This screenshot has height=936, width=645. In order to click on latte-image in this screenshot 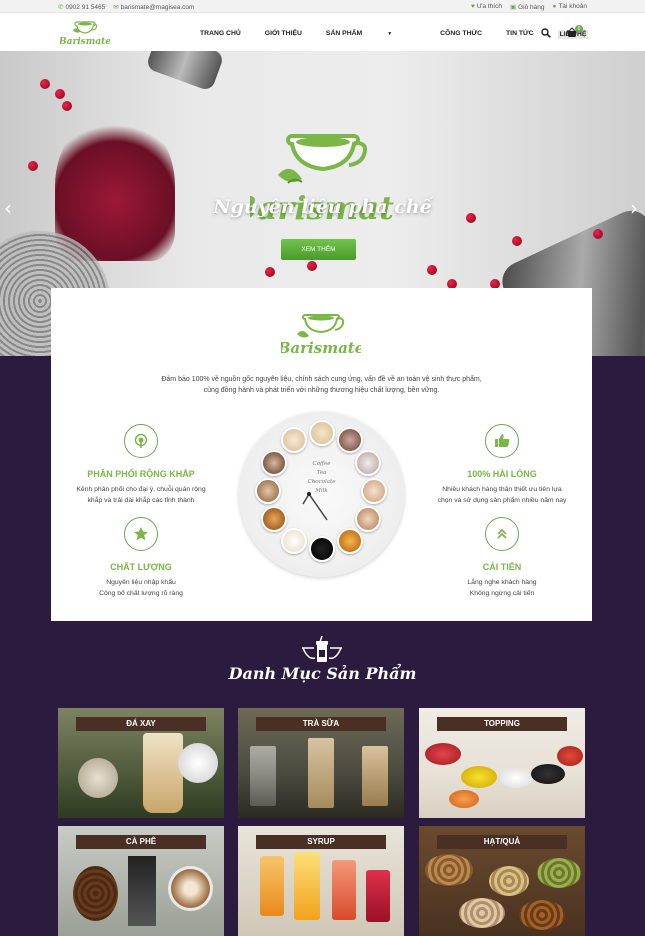, I will do `click(190, 888)`.